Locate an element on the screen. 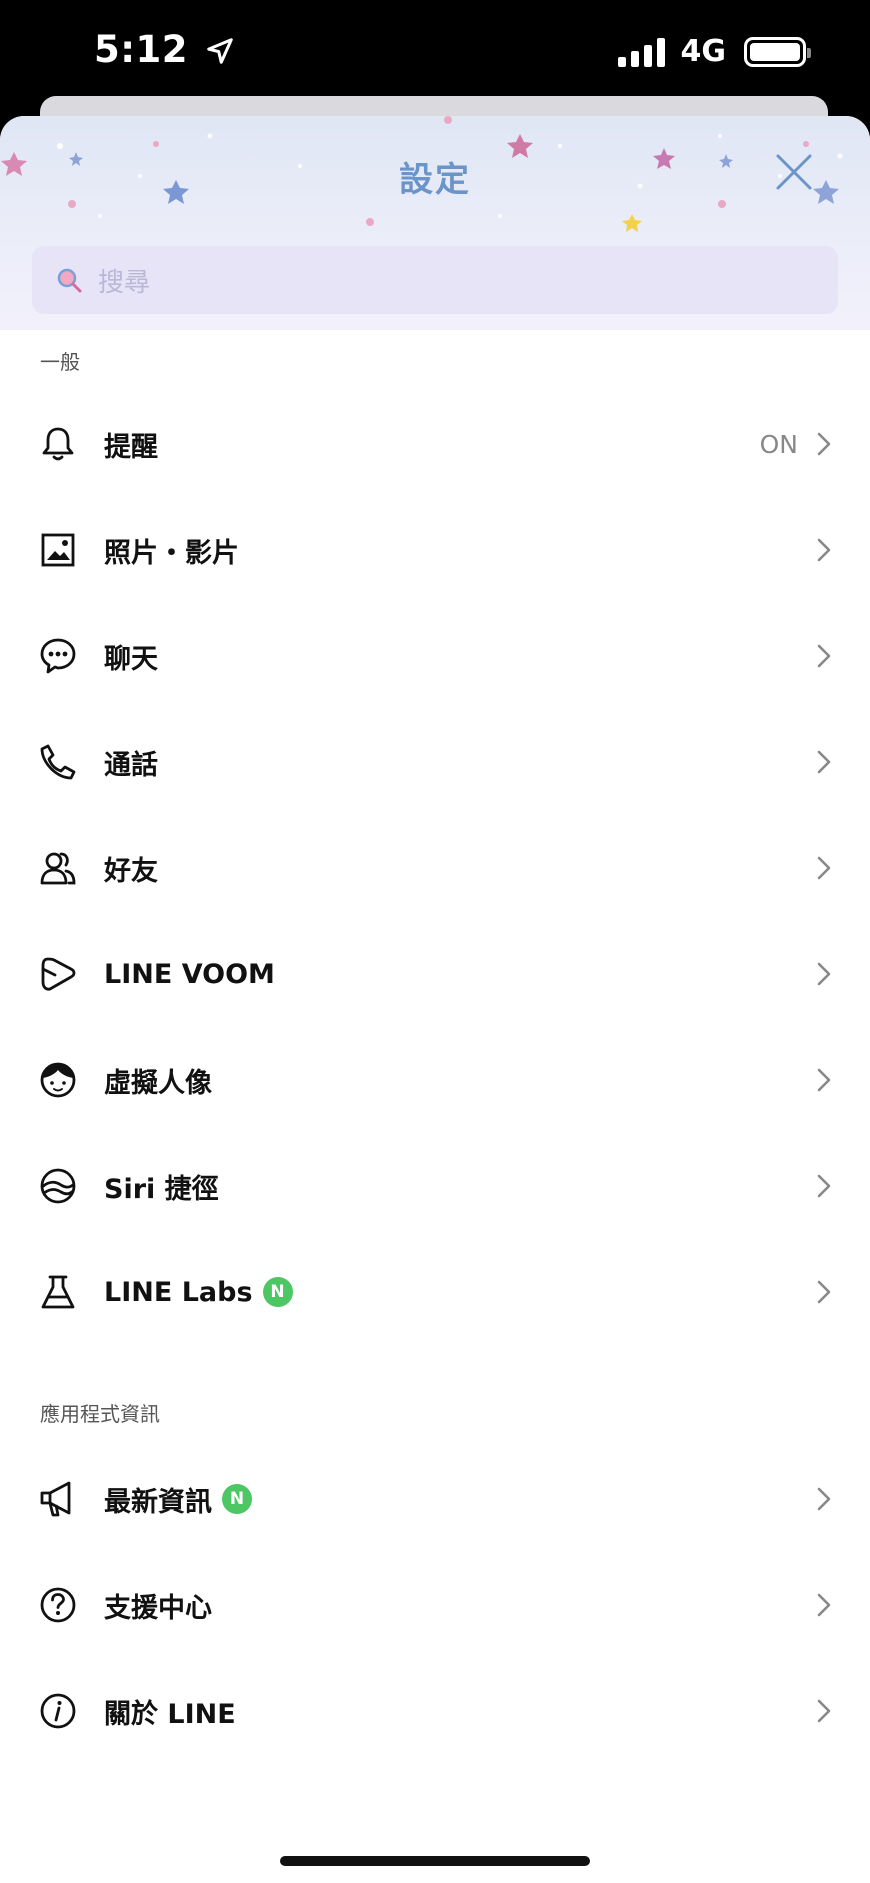 The image size is (870, 1883). settings-item-help-center: 支援中心 is located at coordinates (435, 1605).